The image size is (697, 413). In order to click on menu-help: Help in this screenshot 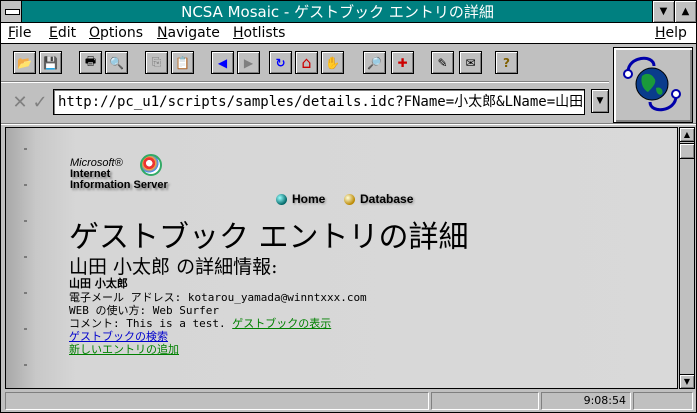, I will do `click(671, 33)`.